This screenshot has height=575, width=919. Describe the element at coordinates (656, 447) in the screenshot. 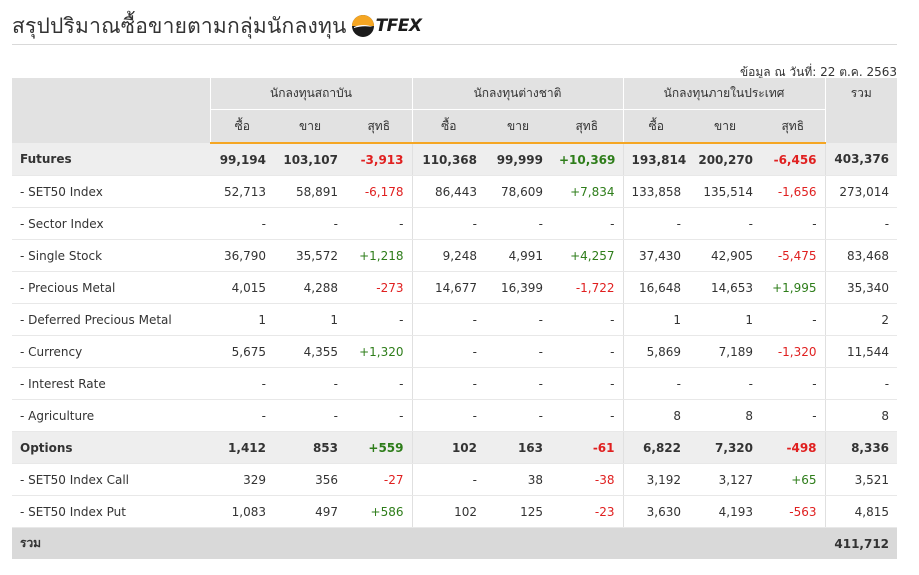

I see `buy-cell: 6,822` at that location.